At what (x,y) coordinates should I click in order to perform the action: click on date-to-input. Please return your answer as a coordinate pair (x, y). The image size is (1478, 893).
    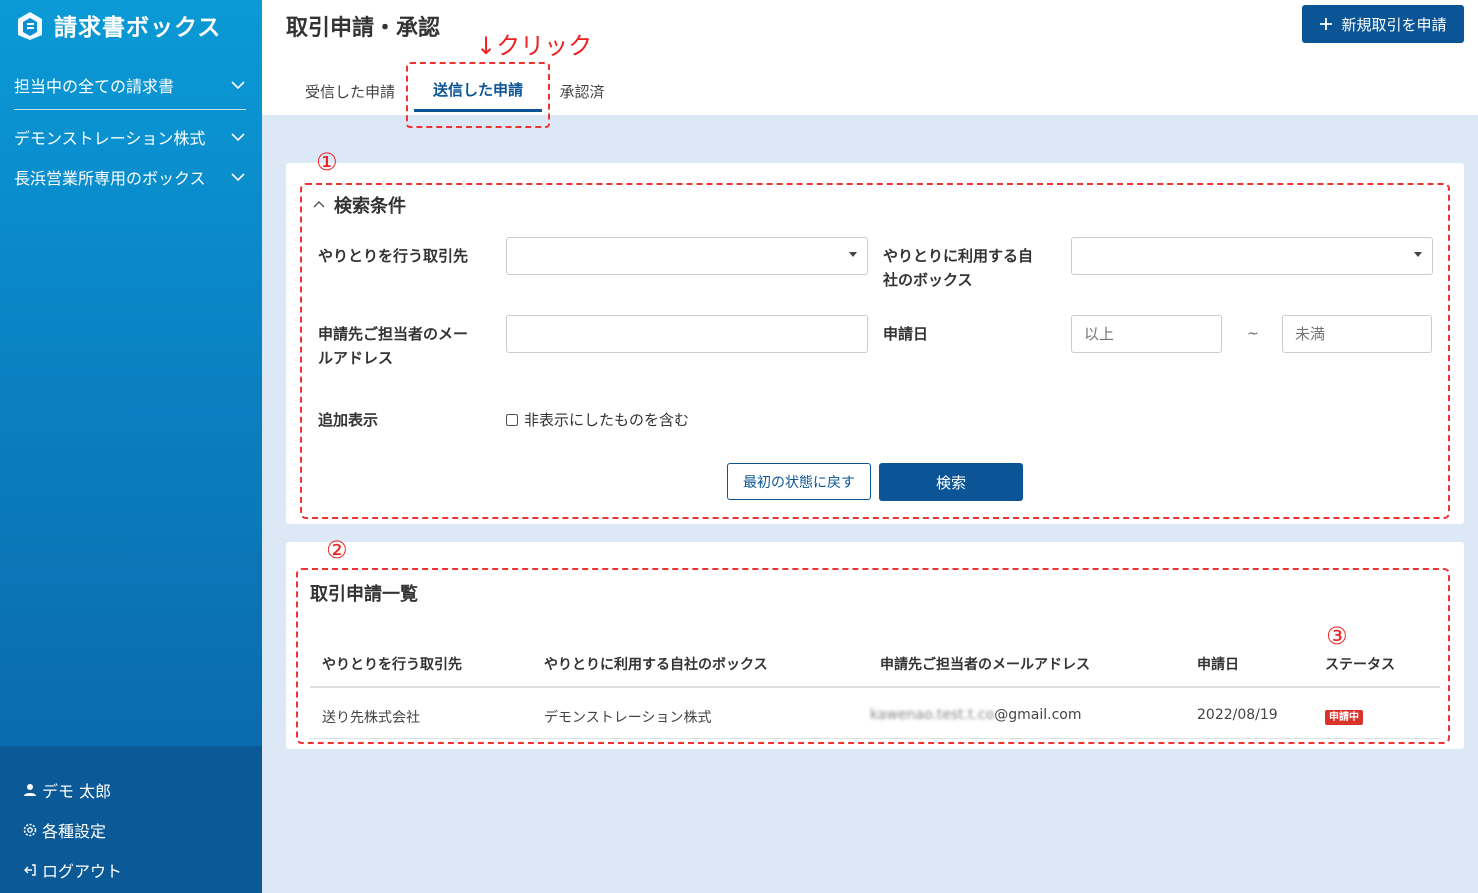
    Looking at the image, I should click on (1357, 334).